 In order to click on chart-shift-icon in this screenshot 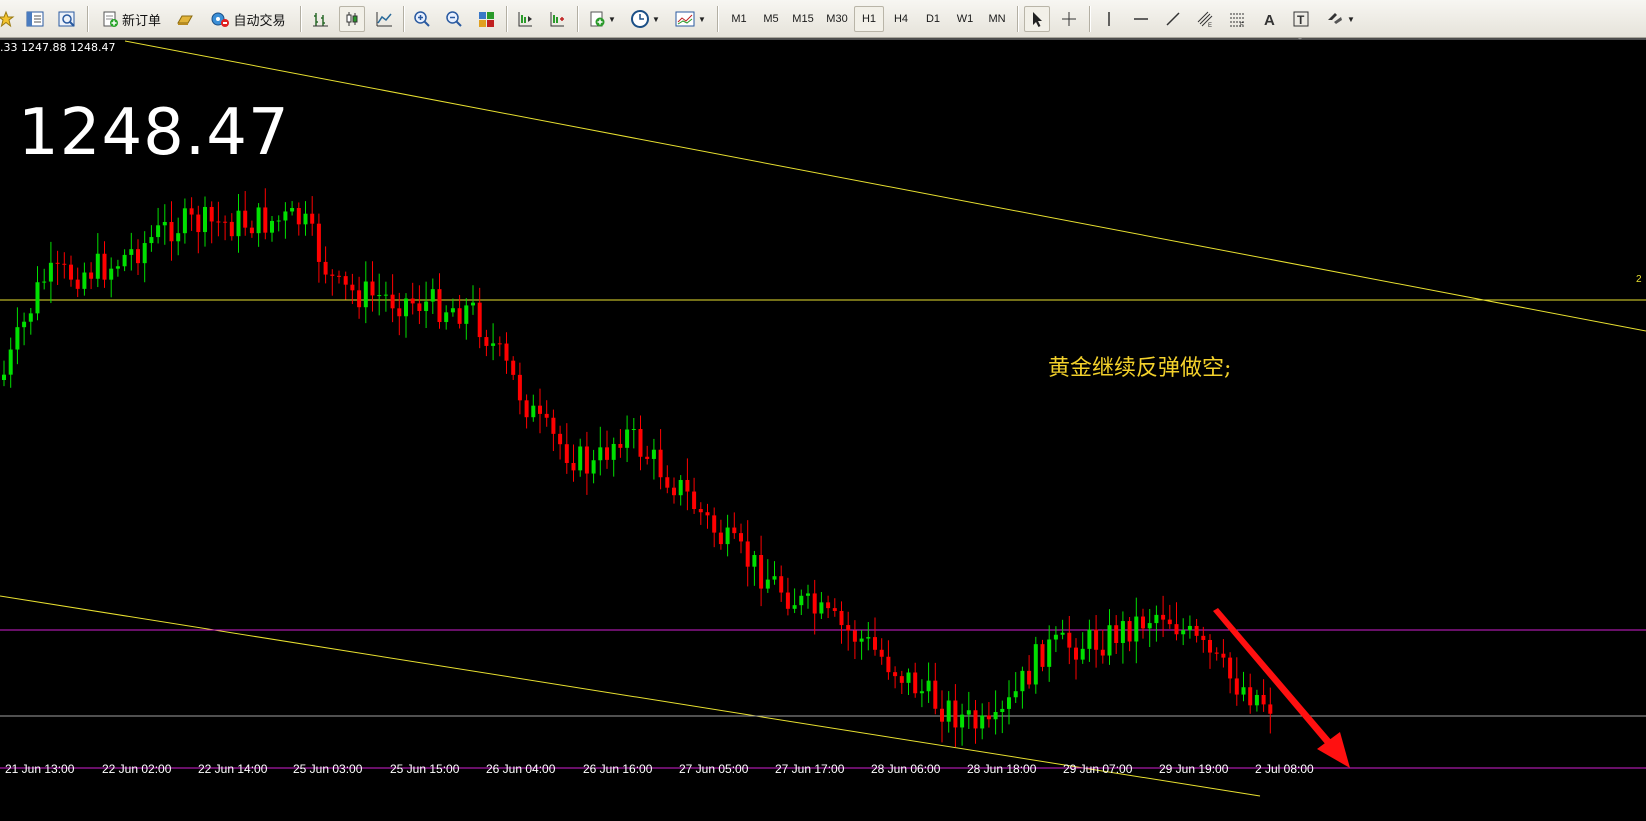, I will do `click(525, 19)`.